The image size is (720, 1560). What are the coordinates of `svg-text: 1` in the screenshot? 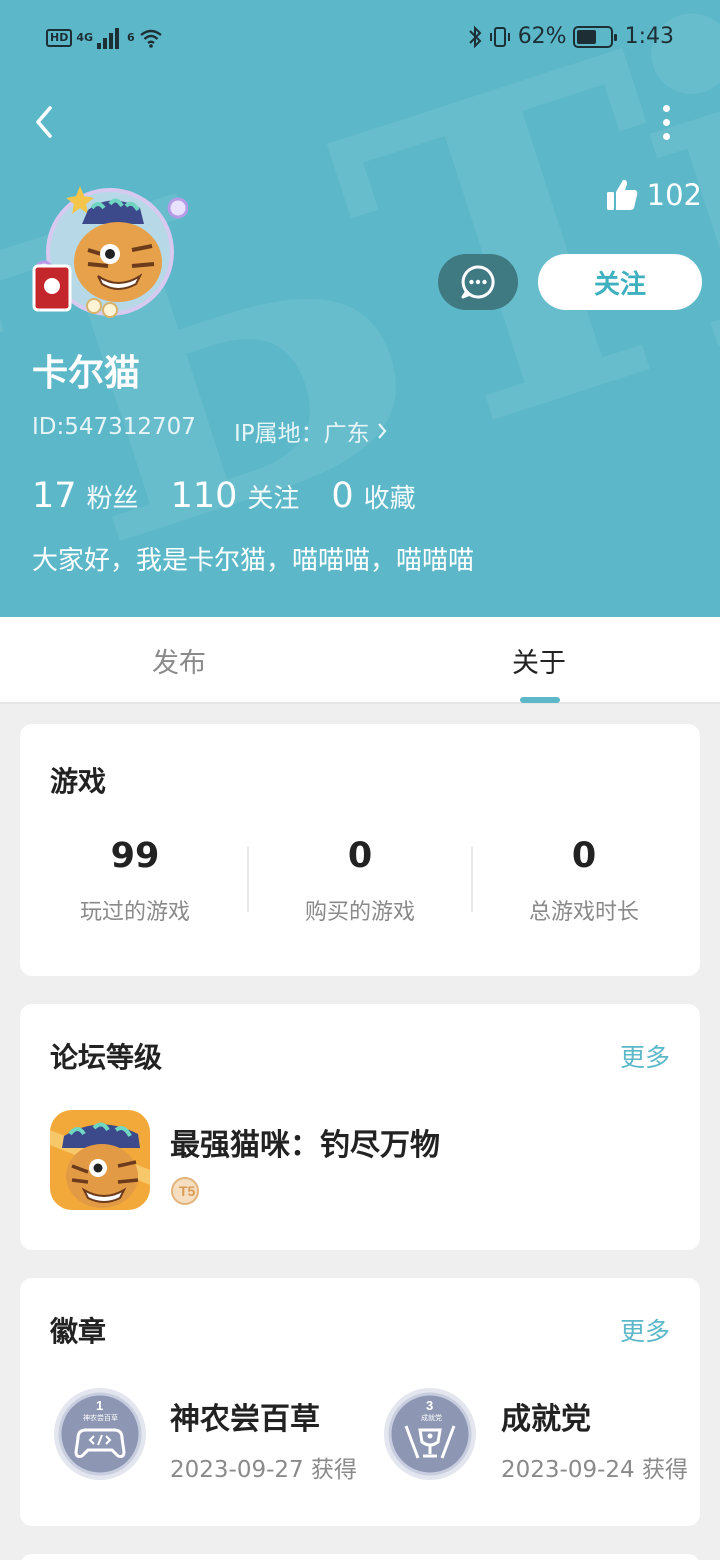 It's located at (99, 1405).